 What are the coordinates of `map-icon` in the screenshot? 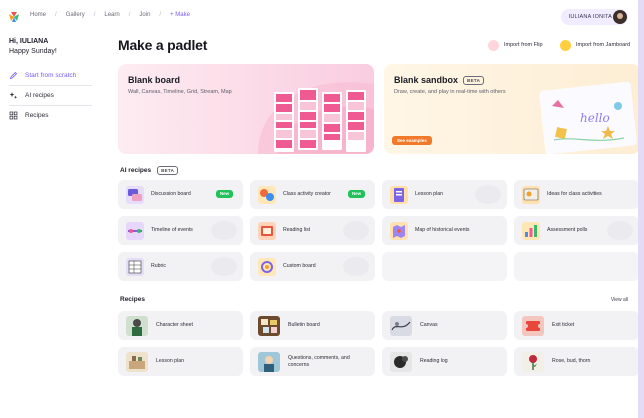 It's located at (399, 230).